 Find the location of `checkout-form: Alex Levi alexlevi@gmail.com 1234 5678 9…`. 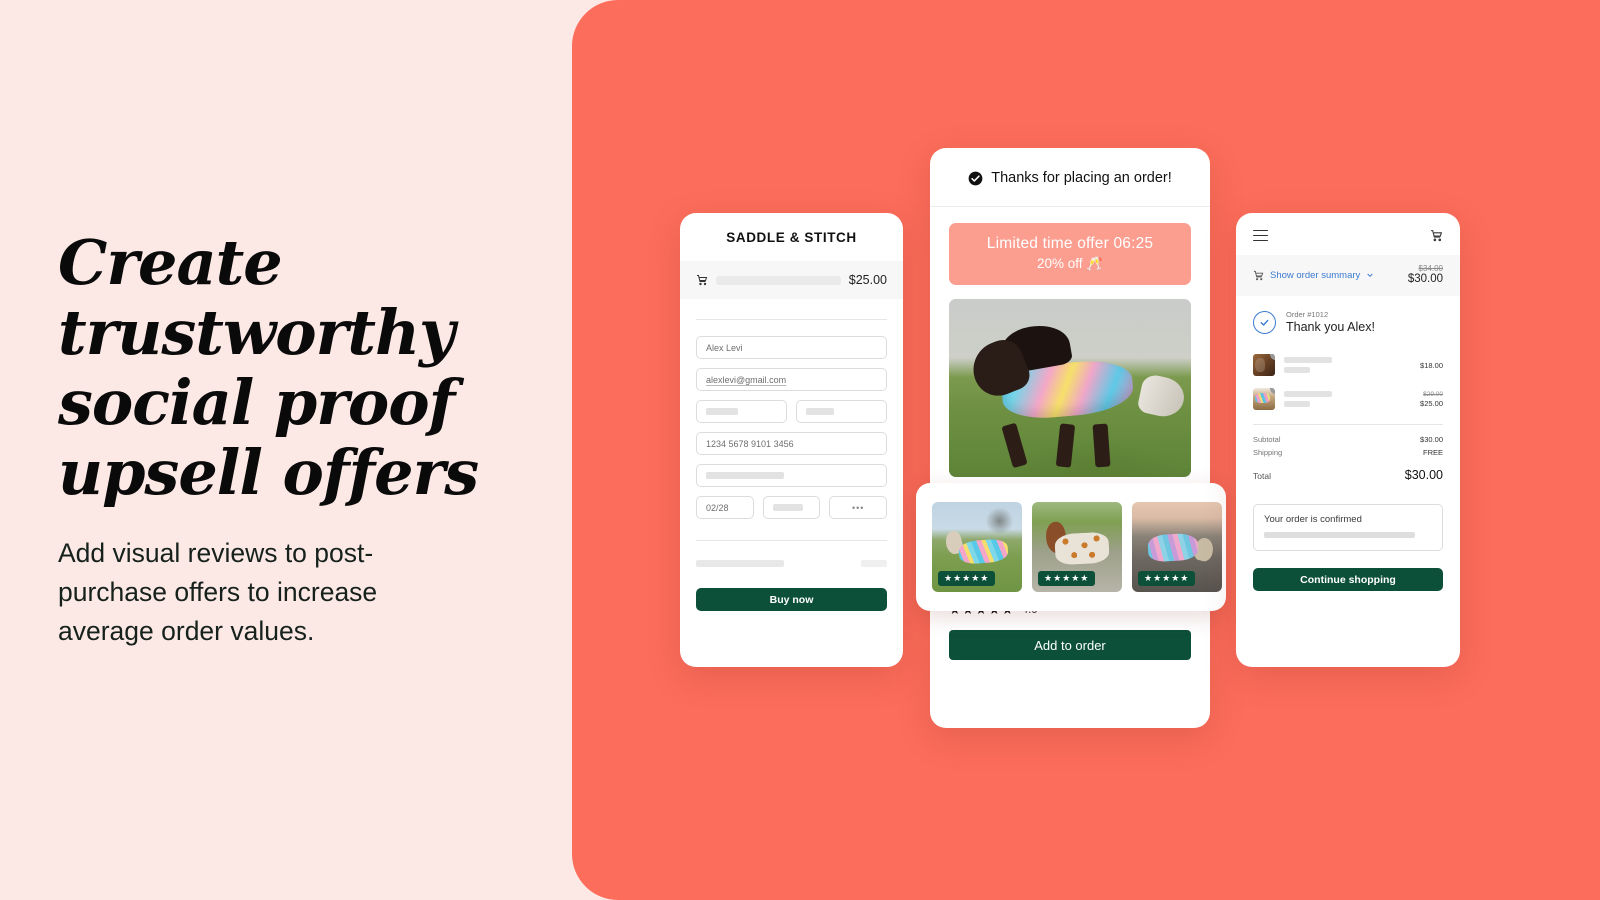

checkout-form: Alex Levi alexlevi@gmail.com 1234 5678 9… is located at coordinates (791, 473).